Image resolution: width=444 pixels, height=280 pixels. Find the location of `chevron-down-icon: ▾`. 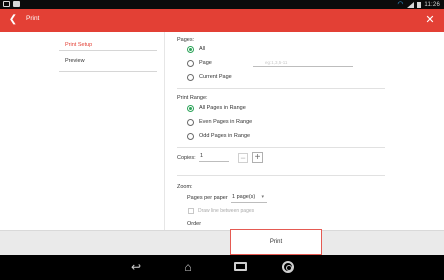

chevron-down-icon: ▾ is located at coordinates (262, 197).